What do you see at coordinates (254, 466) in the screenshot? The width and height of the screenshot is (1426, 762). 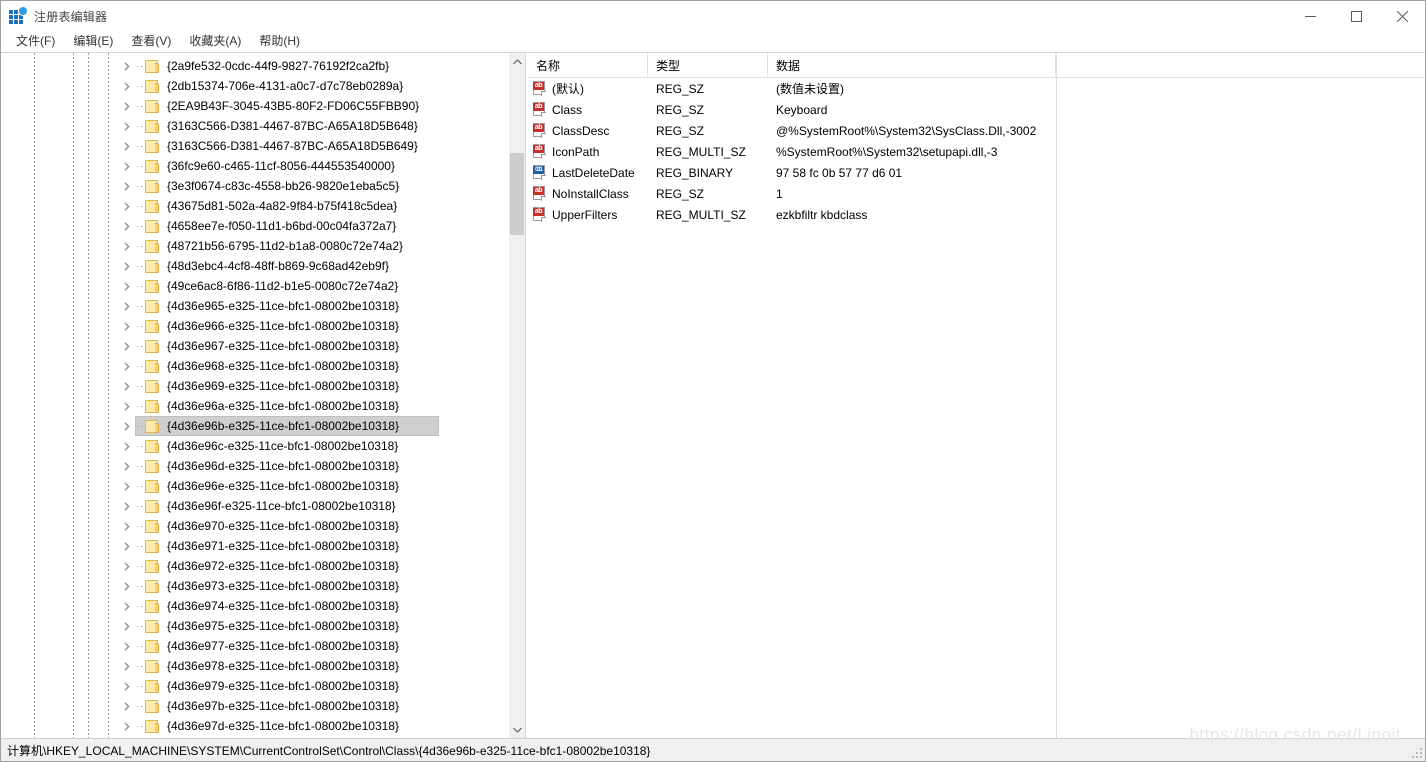 I see `tree-item: ·· {4d36e96d-e325-11ce-bfc1-08002be10318}` at bounding box center [254, 466].